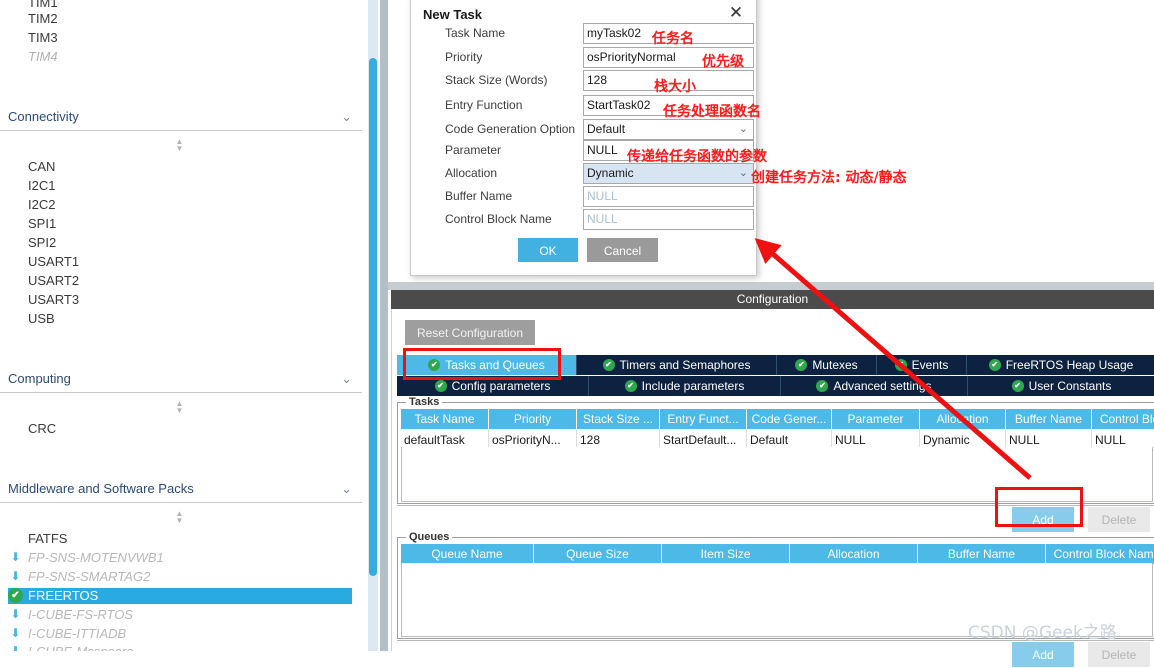  What do you see at coordinates (777, 474) in the screenshot?
I see `tasks-table-empty-area` at bounding box center [777, 474].